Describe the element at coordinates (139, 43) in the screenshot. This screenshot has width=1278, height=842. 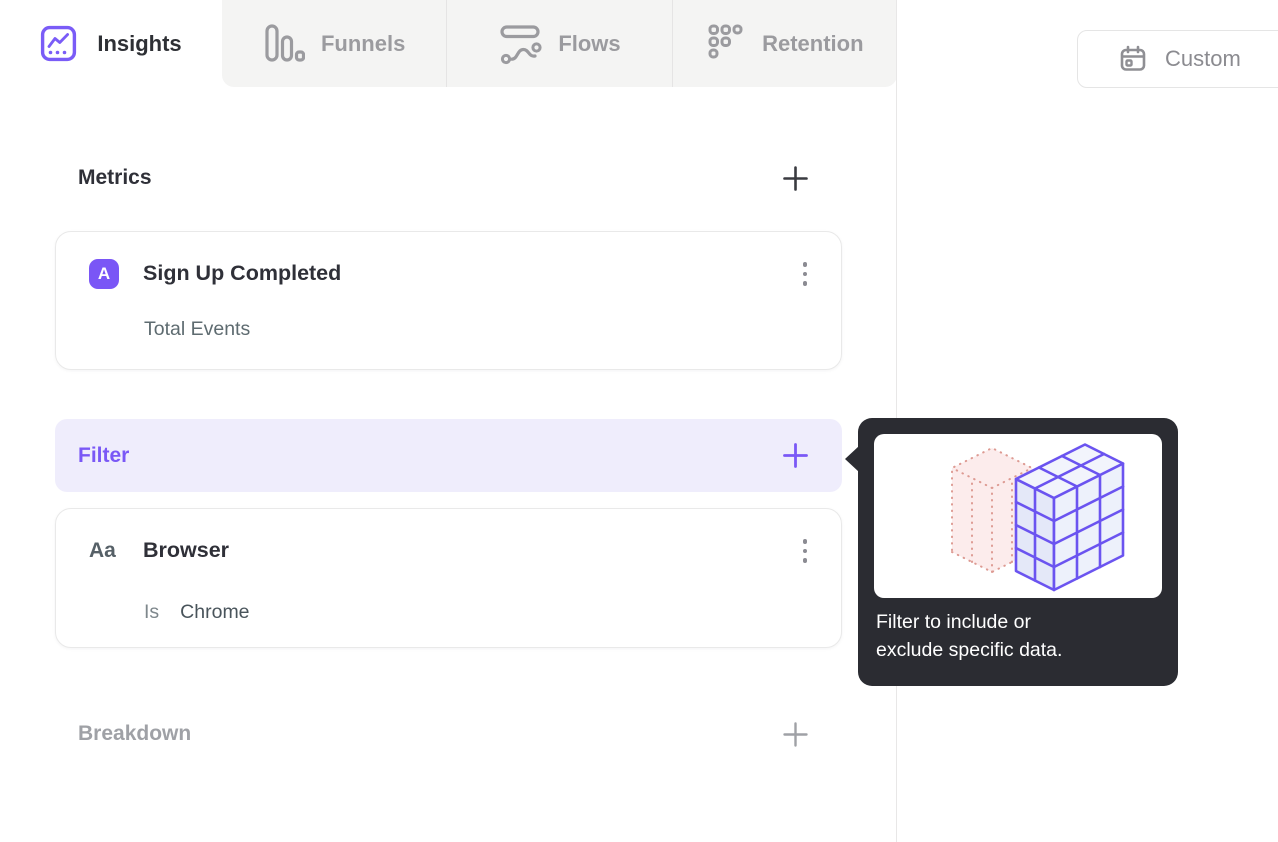
I see `tab-insights-label: Insights` at that location.